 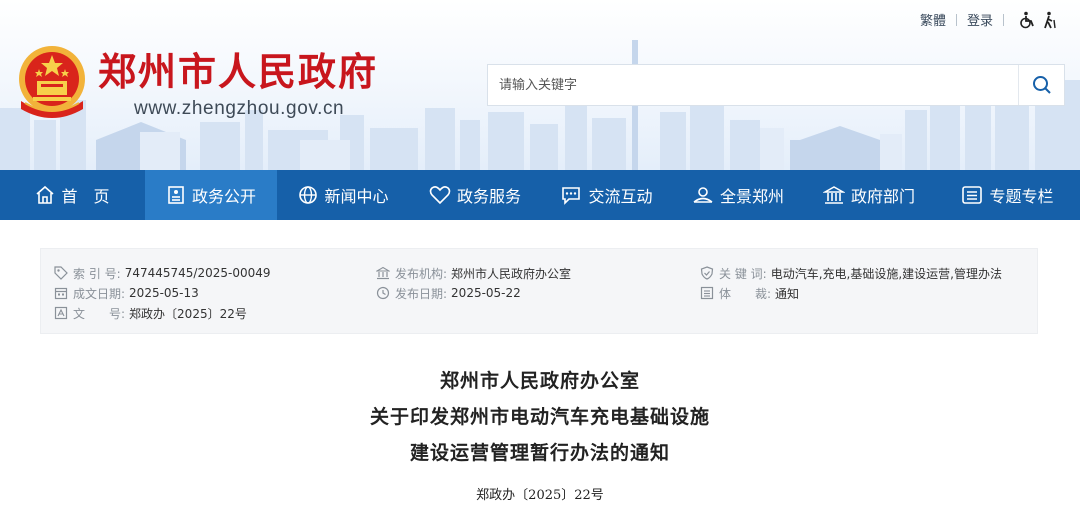 What do you see at coordinates (85, 196) in the screenshot?
I see `nav-item-label: 首 页` at bounding box center [85, 196].